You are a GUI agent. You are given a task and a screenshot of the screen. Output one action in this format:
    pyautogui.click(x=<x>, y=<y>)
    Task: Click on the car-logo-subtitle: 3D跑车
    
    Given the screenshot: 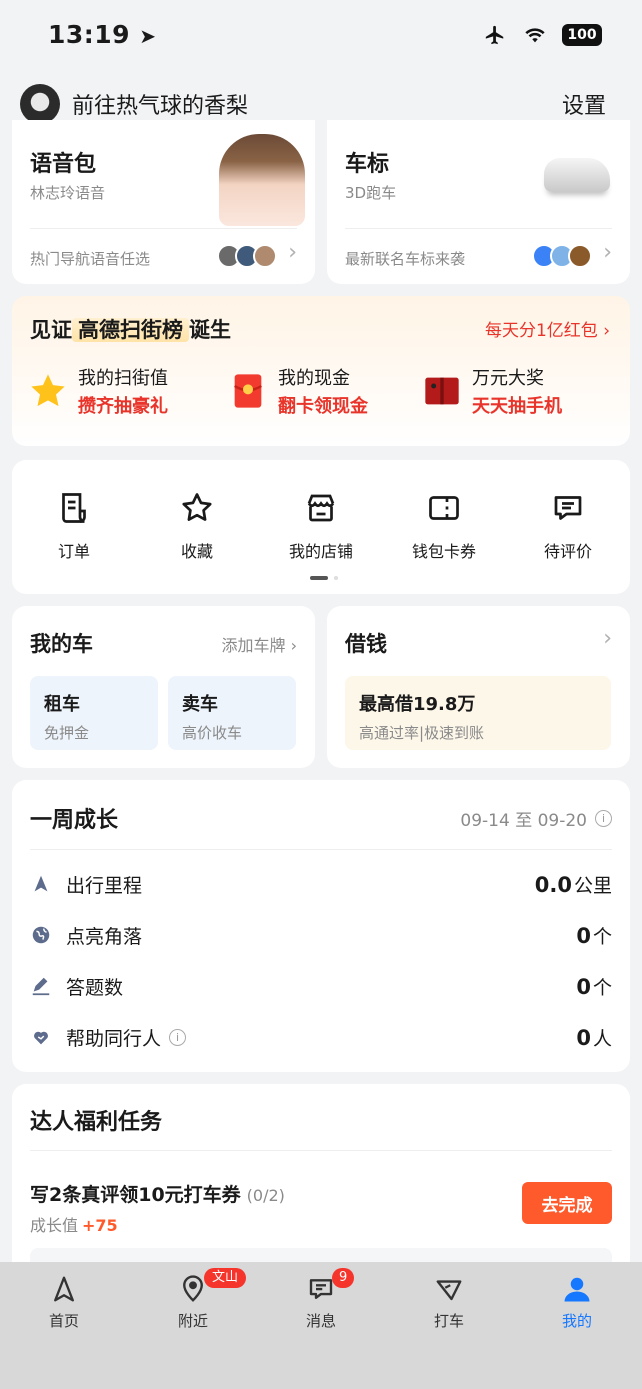 What is the action you would take?
    pyautogui.click(x=371, y=193)
    